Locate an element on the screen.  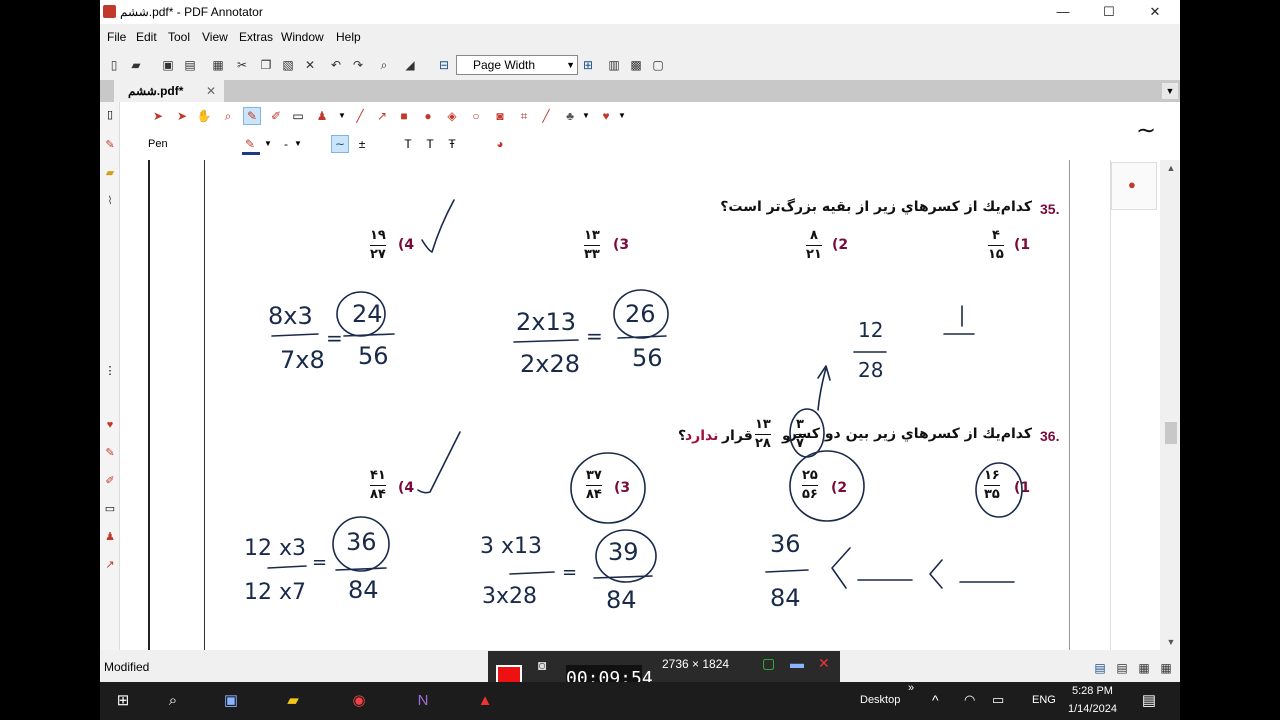
heart-icon: ♥ is located at coordinates (110, 425).